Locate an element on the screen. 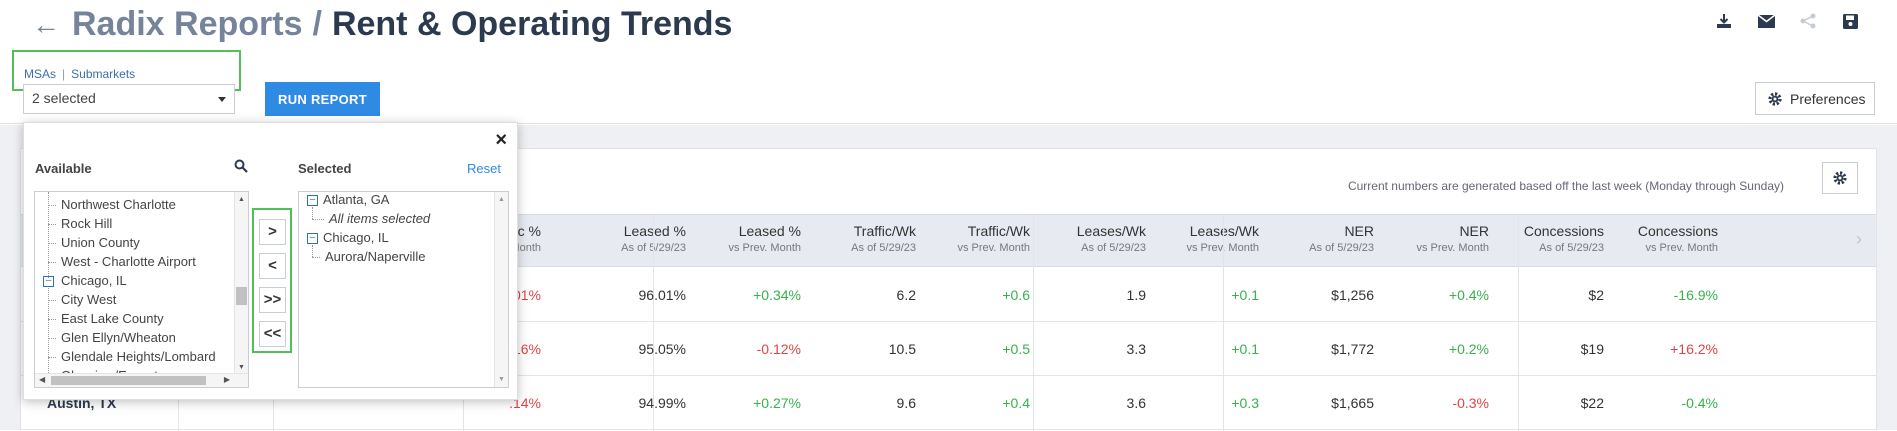 This screenshot has height=431, width=1897. cell-leased-vs: +0.34% is located at coordinates (777, 295).